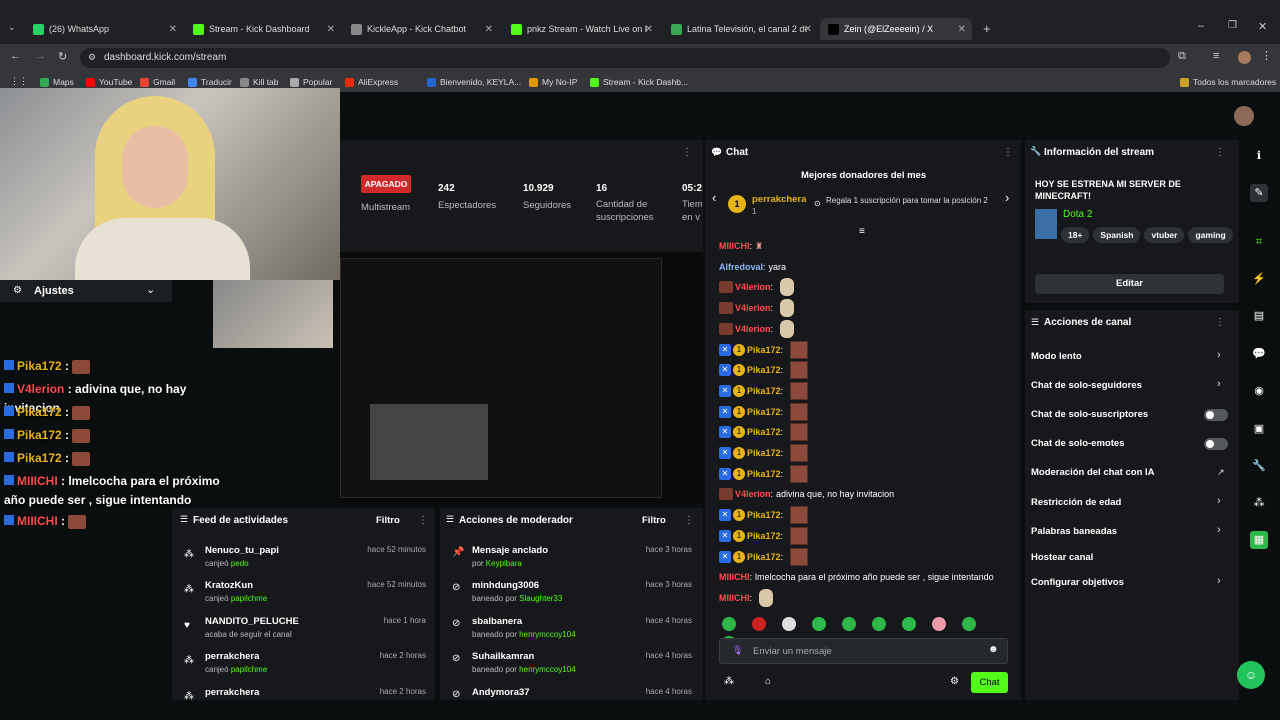  I want to click on message-icon: 💬, so click(1259, 354).